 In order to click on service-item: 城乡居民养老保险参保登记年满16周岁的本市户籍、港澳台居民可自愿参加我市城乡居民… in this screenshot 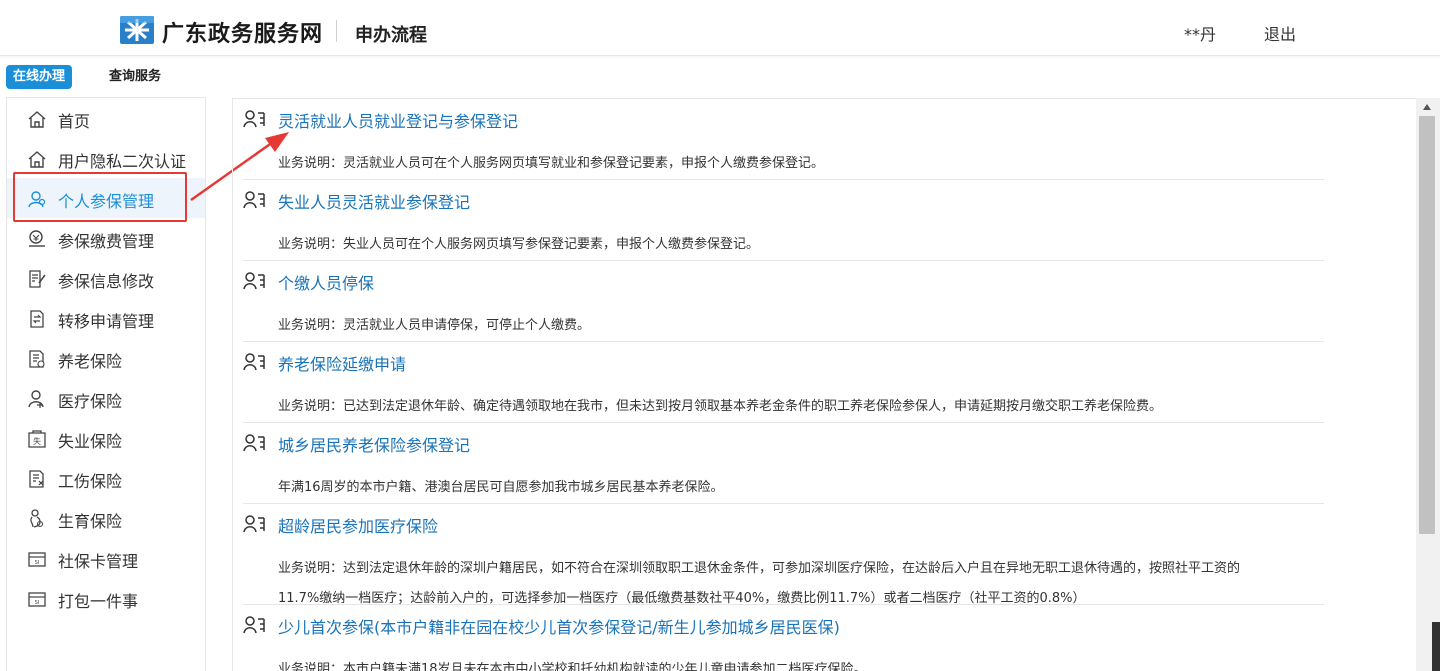, I will do `click(783, 463)`.